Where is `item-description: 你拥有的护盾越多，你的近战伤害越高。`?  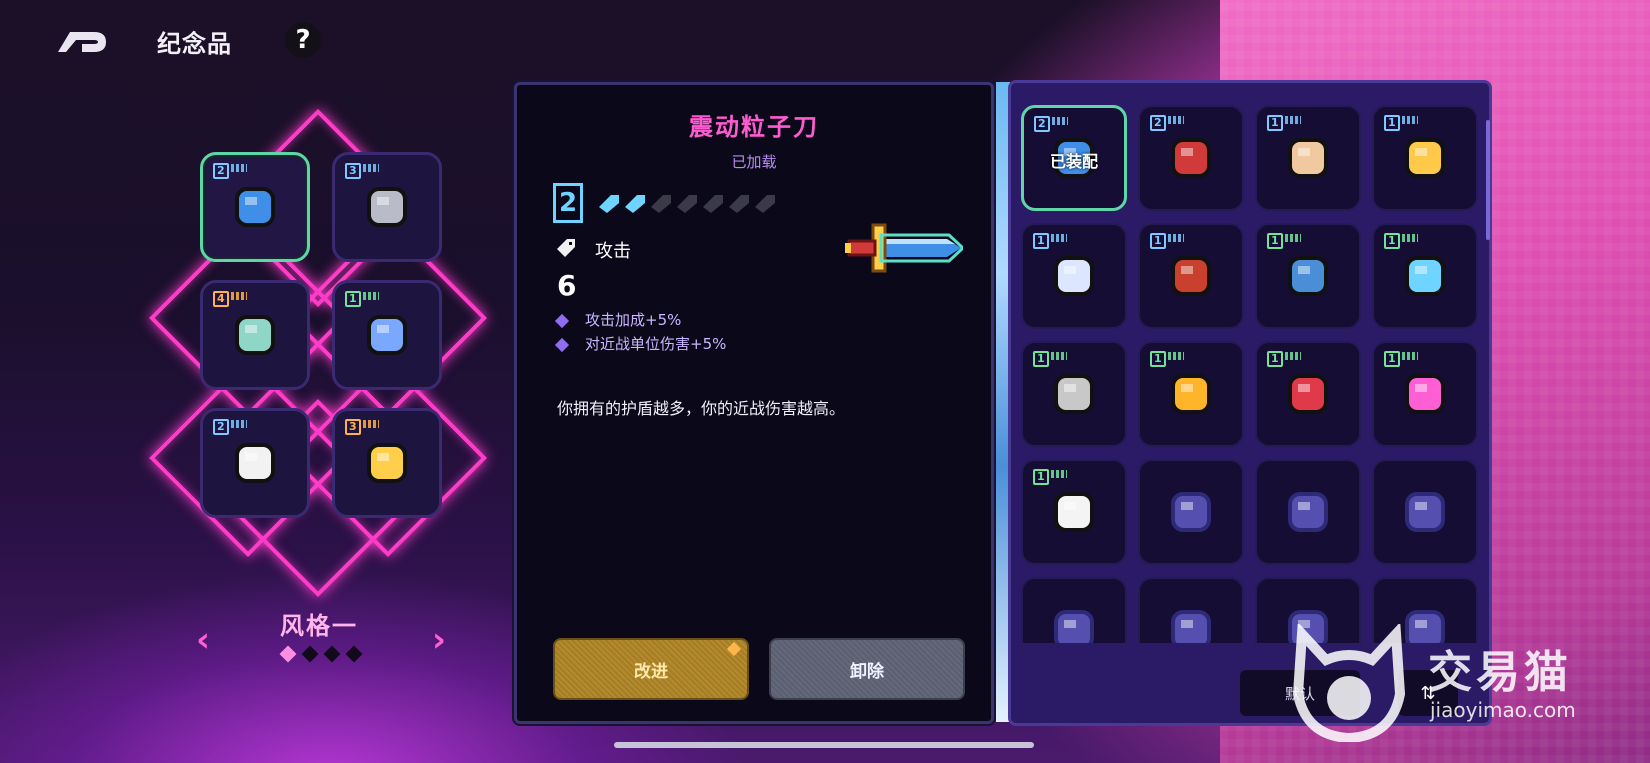 item-description: 你拥有的护盾越多，你的近战伤害越高。 is located at coordinates (701, 408).